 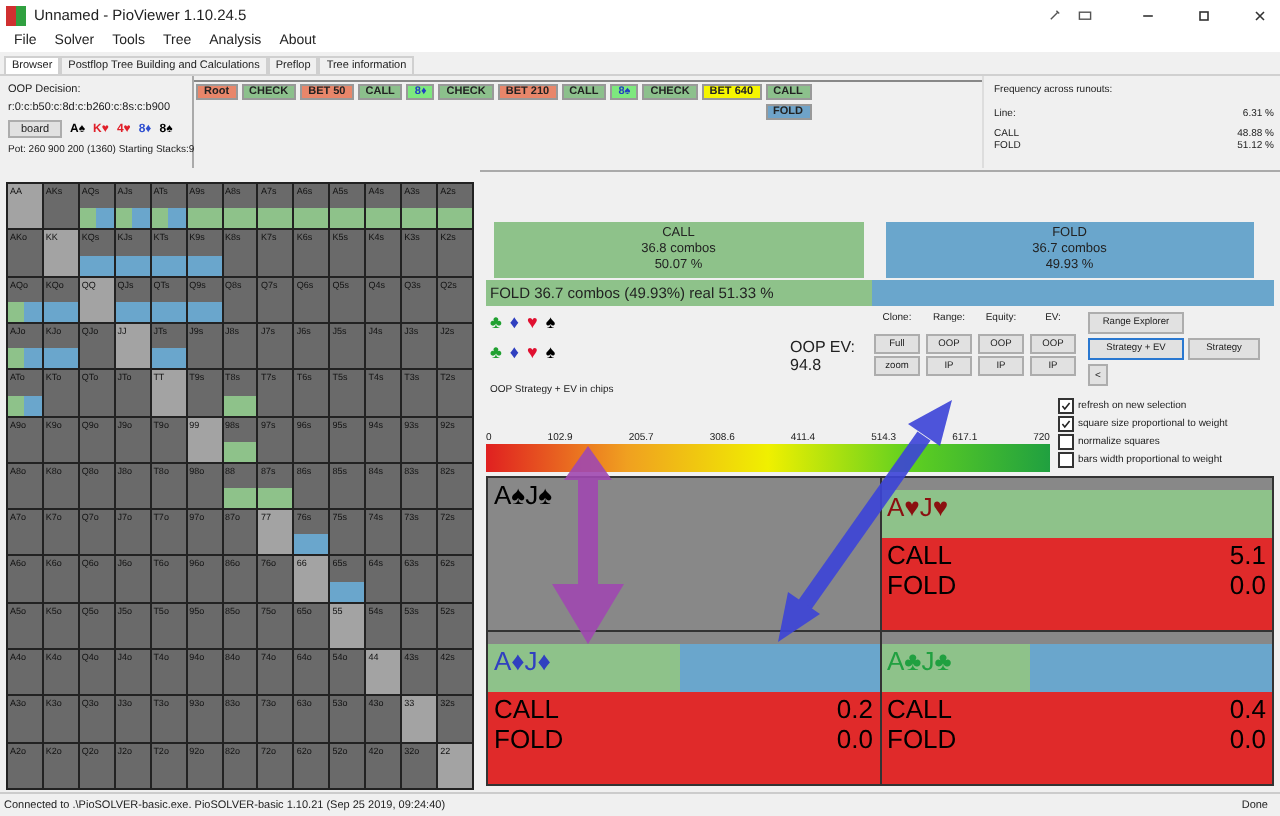 I want to click on combo-value: 5.1, so click(x=1247, y=555).